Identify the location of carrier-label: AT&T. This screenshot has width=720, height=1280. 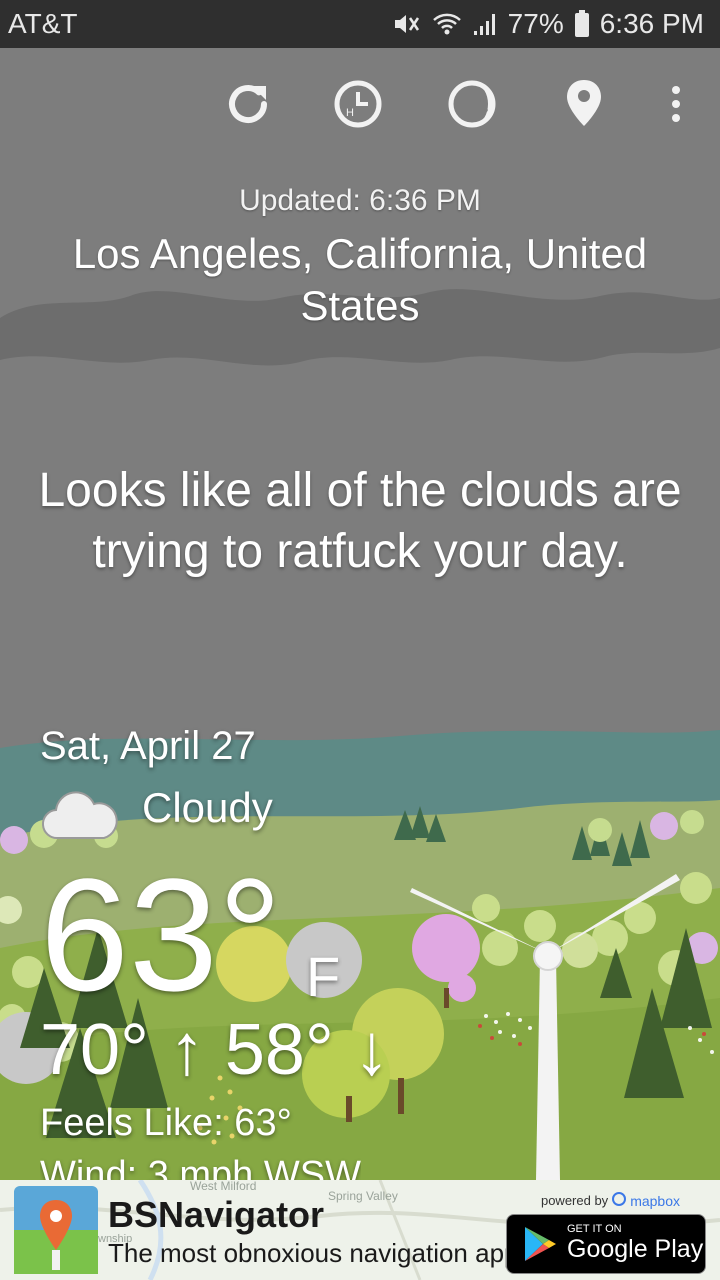
(43, 23).